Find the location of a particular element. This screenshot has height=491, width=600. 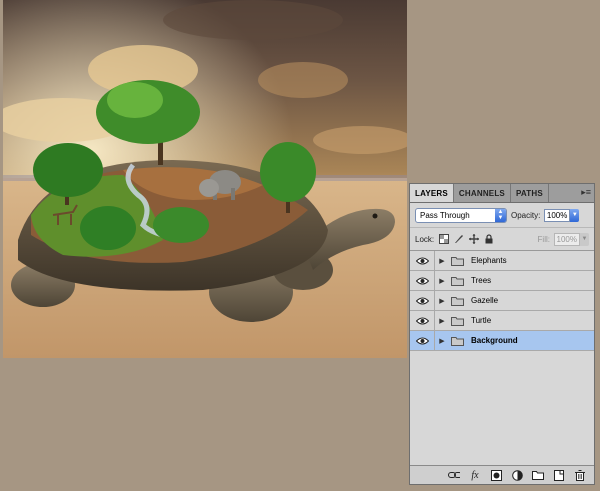

lock-transparent-pixels-icon is located at coordinates (443, 239).